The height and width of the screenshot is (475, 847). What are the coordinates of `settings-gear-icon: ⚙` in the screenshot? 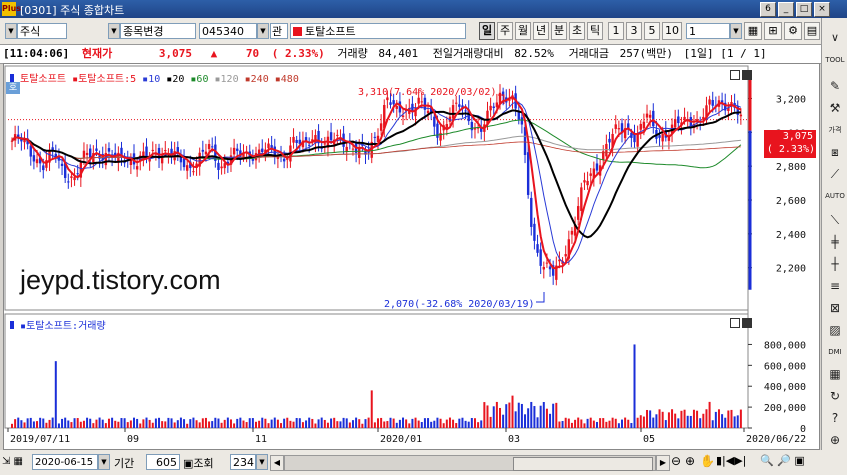 It's located at (793, 31).